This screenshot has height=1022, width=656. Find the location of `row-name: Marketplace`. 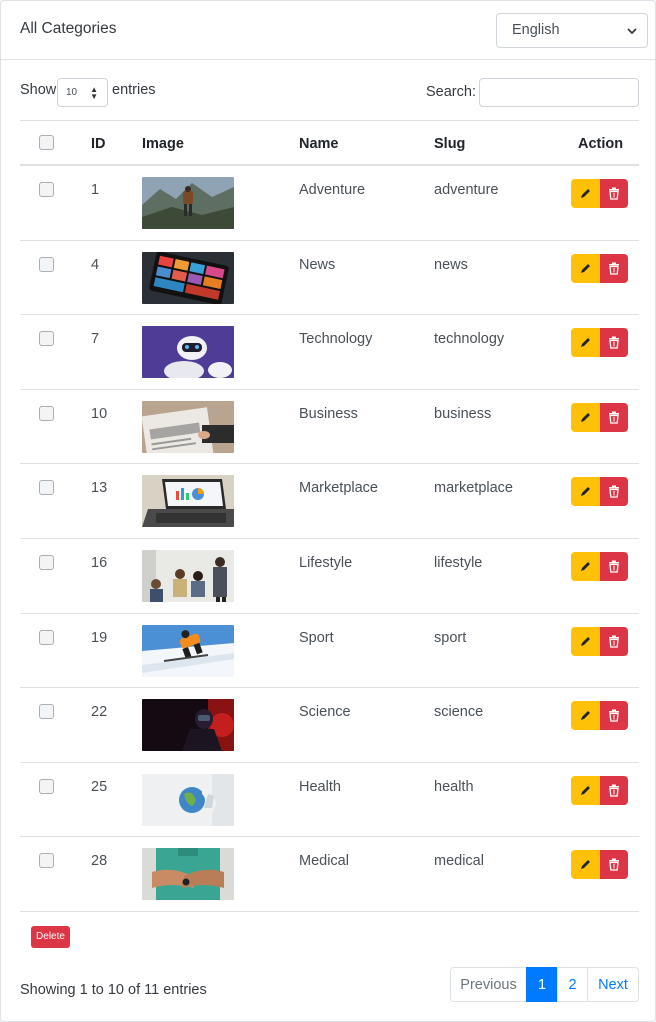

row-name: Marketplace is located at coordinates (338, 488).